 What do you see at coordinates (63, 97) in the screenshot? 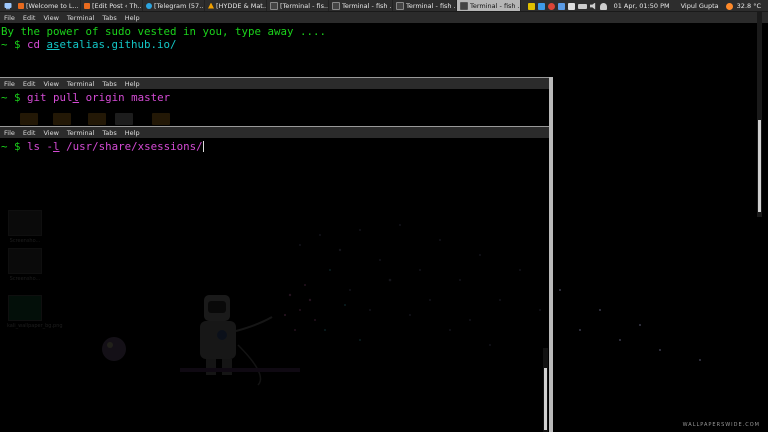
I see `command-arg: pul` at bounding box center [63, 97].